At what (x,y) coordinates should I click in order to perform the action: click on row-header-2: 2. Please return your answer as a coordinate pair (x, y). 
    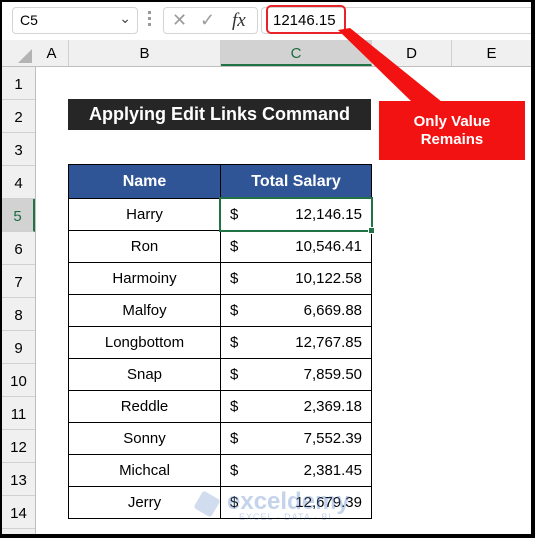
    Looking at the image, I should click on (18, 116).